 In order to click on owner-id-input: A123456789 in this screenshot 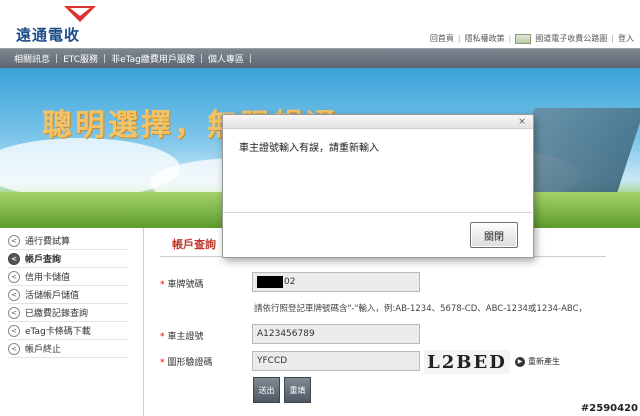, I will do `click(336, 334)`.